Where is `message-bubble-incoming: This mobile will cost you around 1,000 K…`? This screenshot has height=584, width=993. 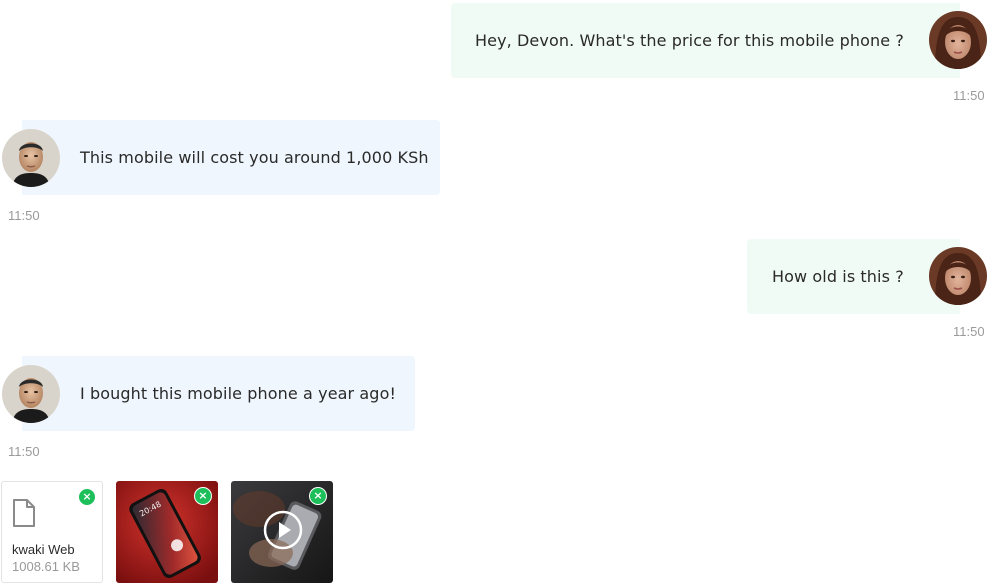
message-bubble-incoming: This mobile will cost you around 1,000 K… is located at coordinates (231, 157).